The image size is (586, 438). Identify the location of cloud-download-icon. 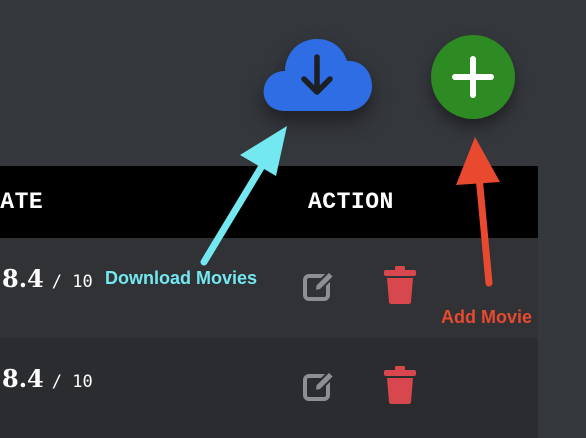
(317, 75).